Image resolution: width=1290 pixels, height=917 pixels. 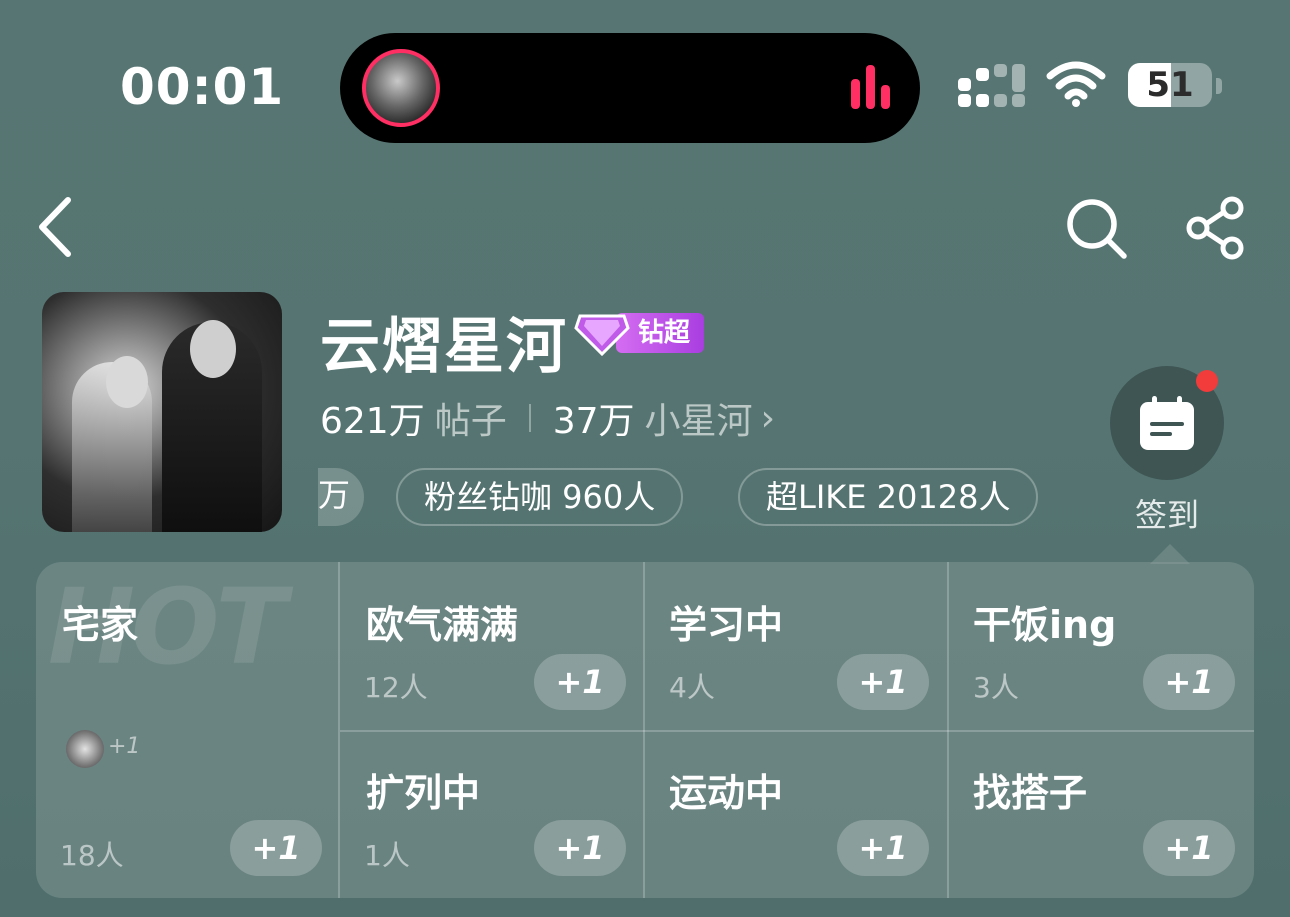 What do you see at coordinates (1096, 228) in the screenshot?
I see `search-icon` at bounding box center [1096, 228].